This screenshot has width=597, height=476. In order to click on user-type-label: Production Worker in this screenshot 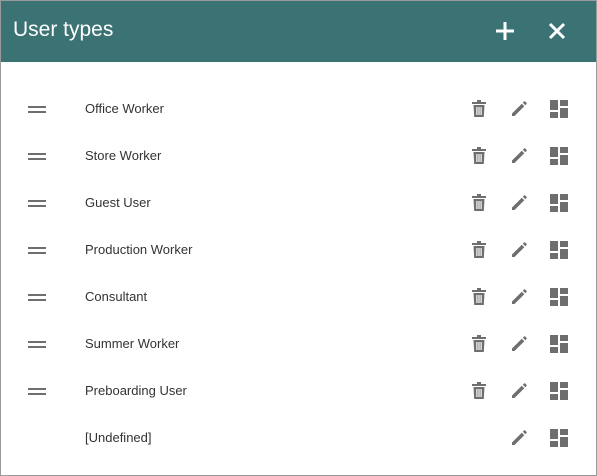, I will do `click(139, 249)`.